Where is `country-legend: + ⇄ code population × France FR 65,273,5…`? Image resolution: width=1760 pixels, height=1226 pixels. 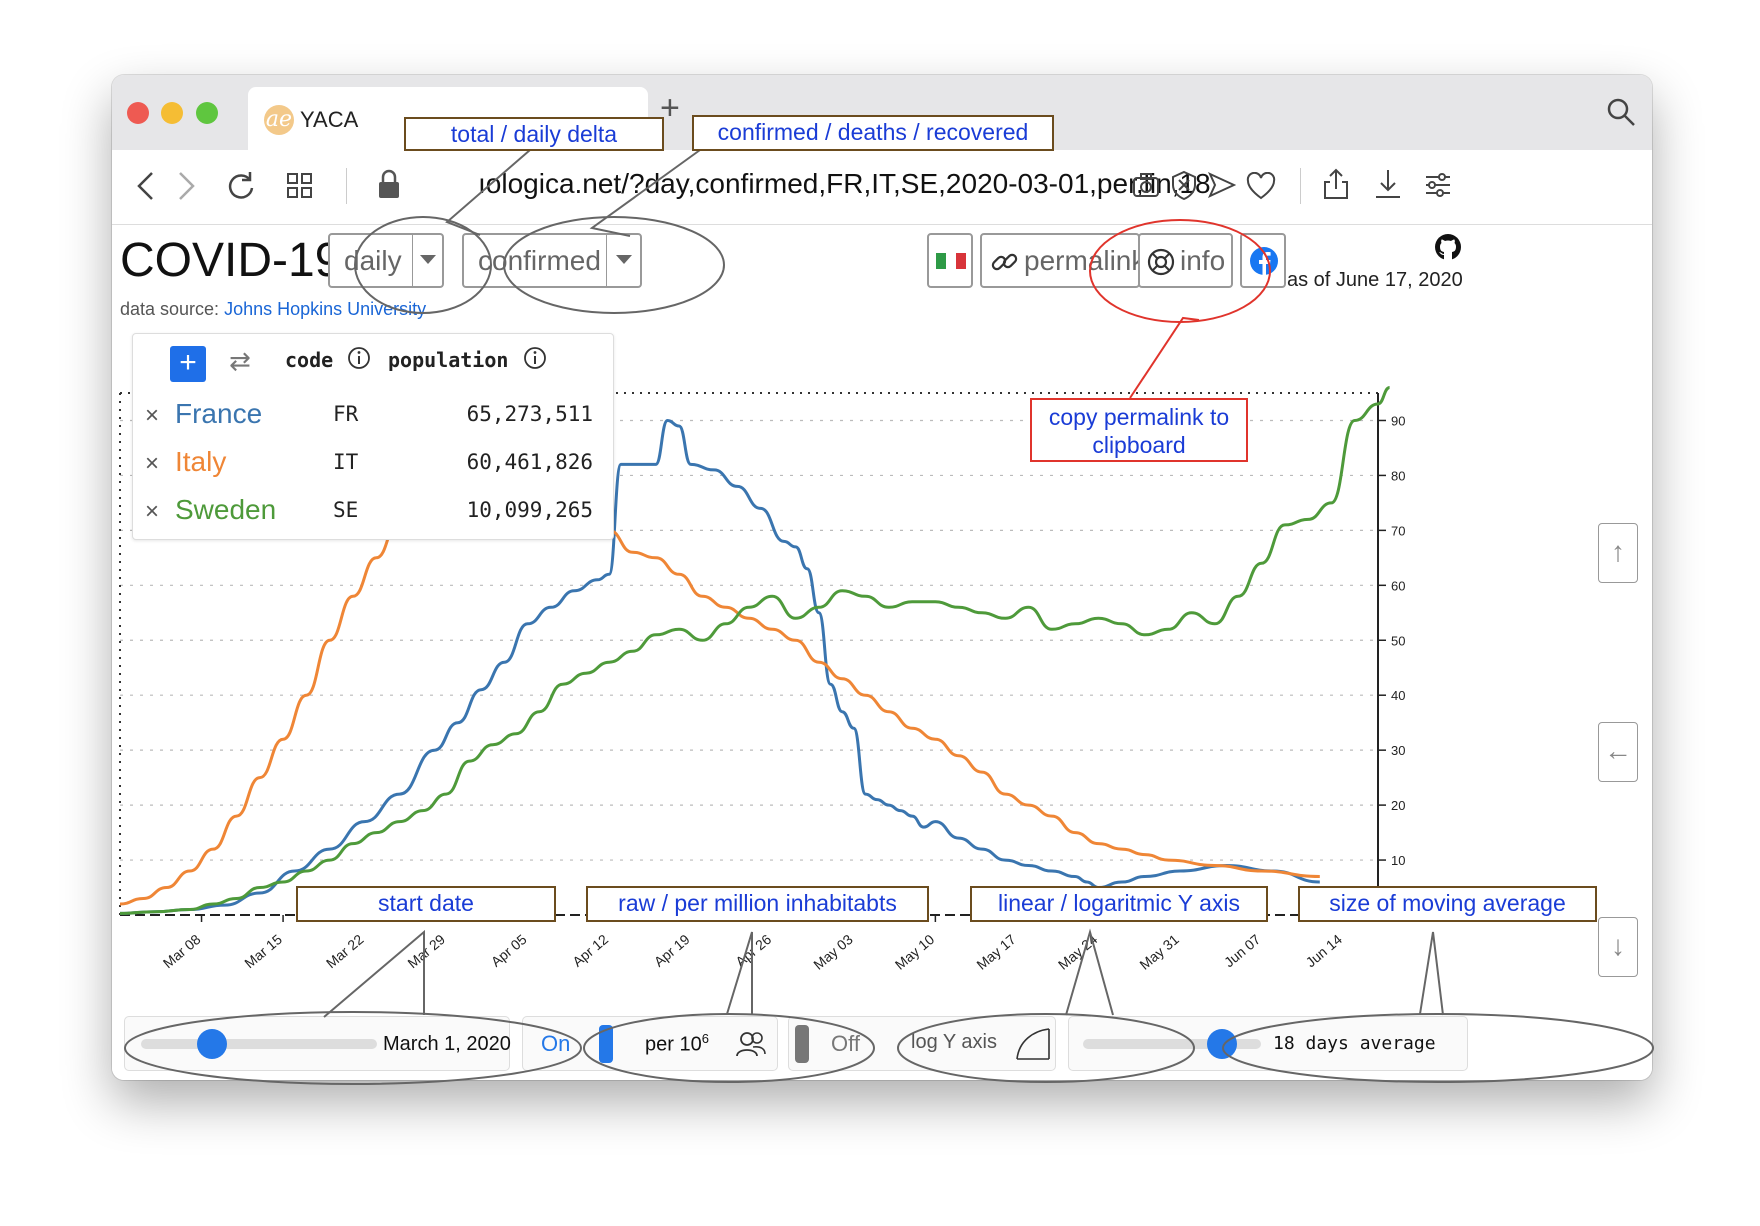 country-legend: + ⇄ code population × France FR 65,273,5… is located at coordinates (373, 436).